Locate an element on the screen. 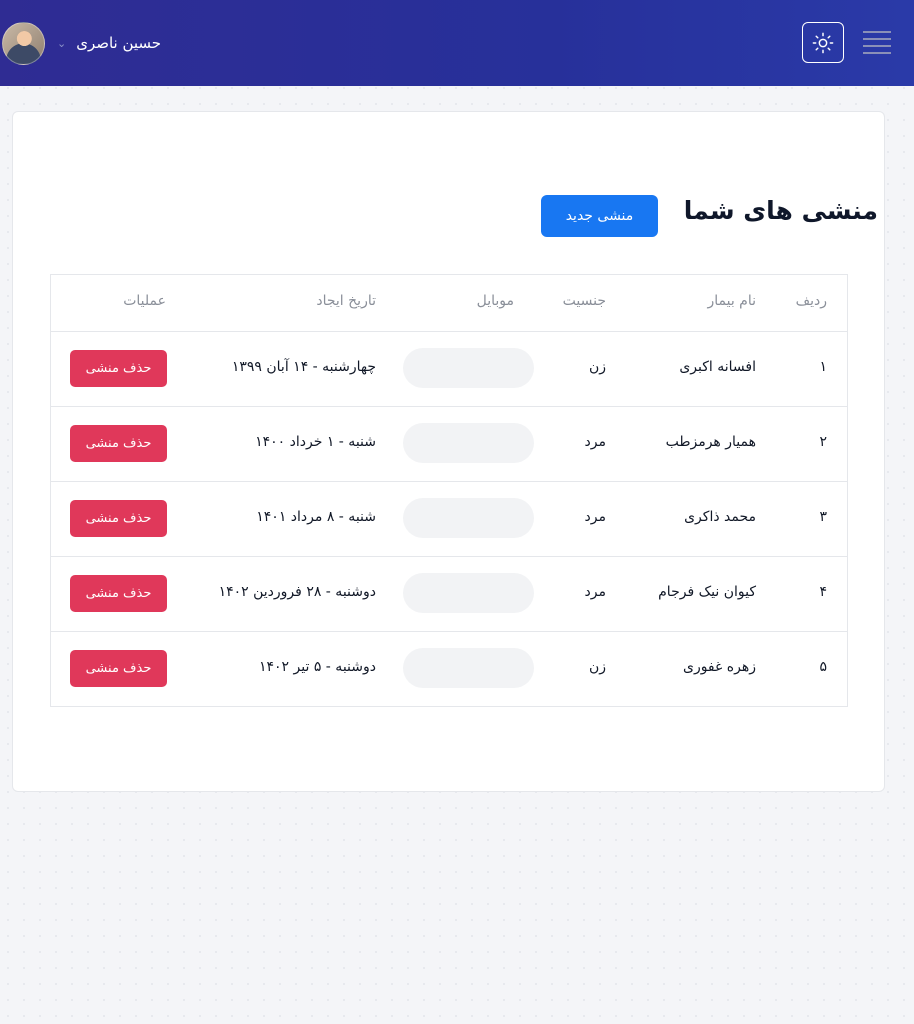  row-index: ۵ is located at coordinates (823, 667).